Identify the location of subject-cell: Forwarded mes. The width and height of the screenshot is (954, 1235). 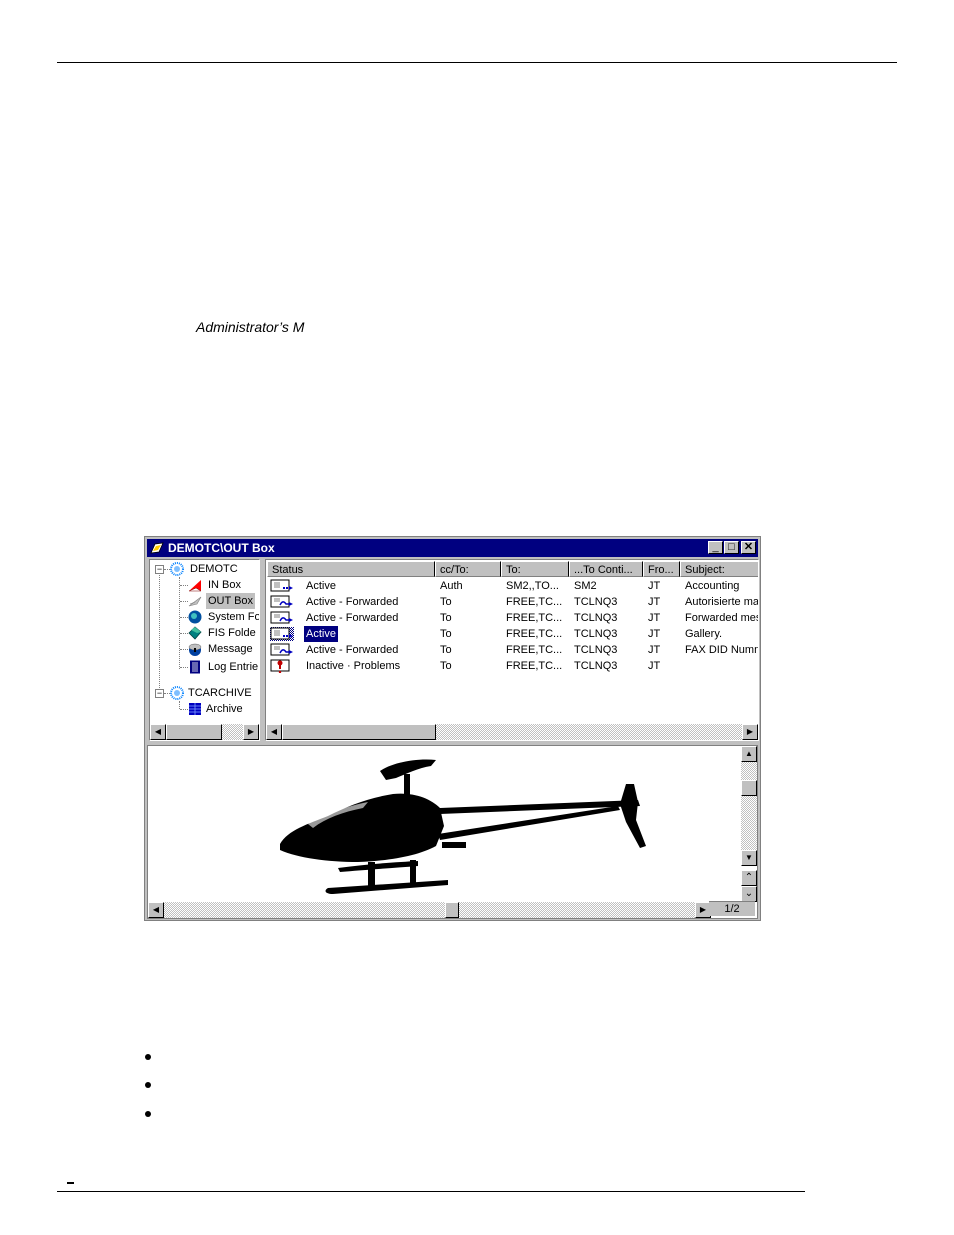
(722, 618).